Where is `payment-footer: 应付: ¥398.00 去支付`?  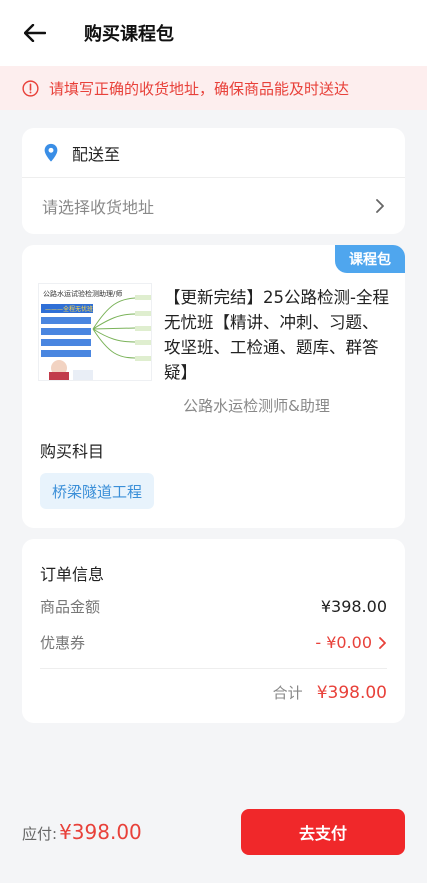
payment-footer: 应付: ¥398.00 去支付 is located at coordinates (213, 832).